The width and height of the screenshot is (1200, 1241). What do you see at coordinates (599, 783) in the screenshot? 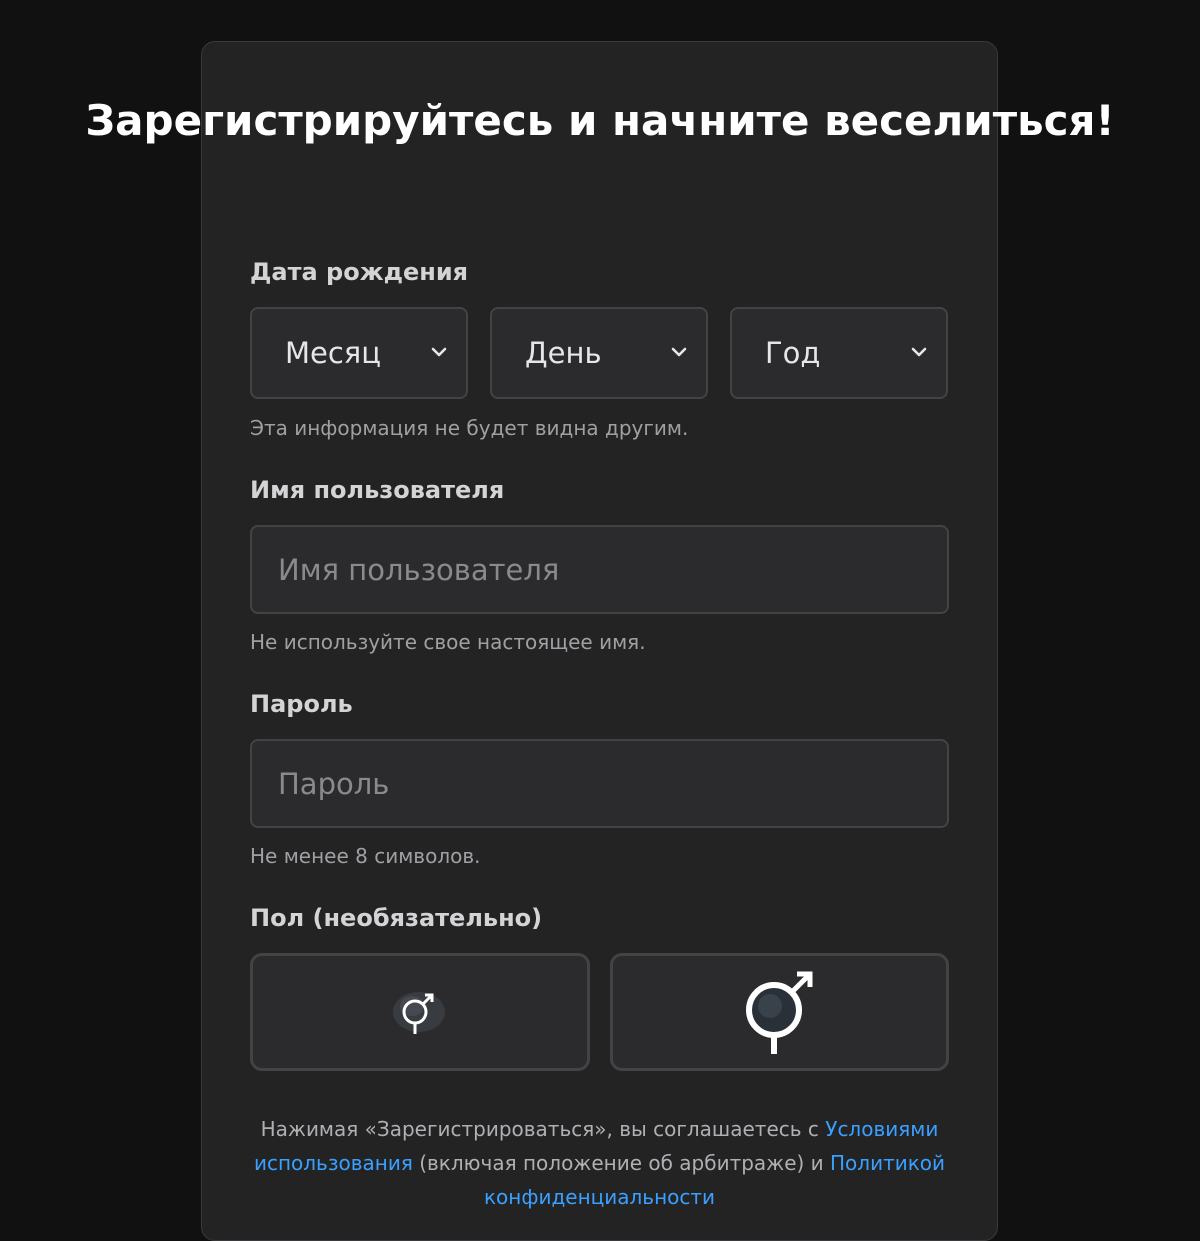
I see `password-input` at bounding box center [599, 783].